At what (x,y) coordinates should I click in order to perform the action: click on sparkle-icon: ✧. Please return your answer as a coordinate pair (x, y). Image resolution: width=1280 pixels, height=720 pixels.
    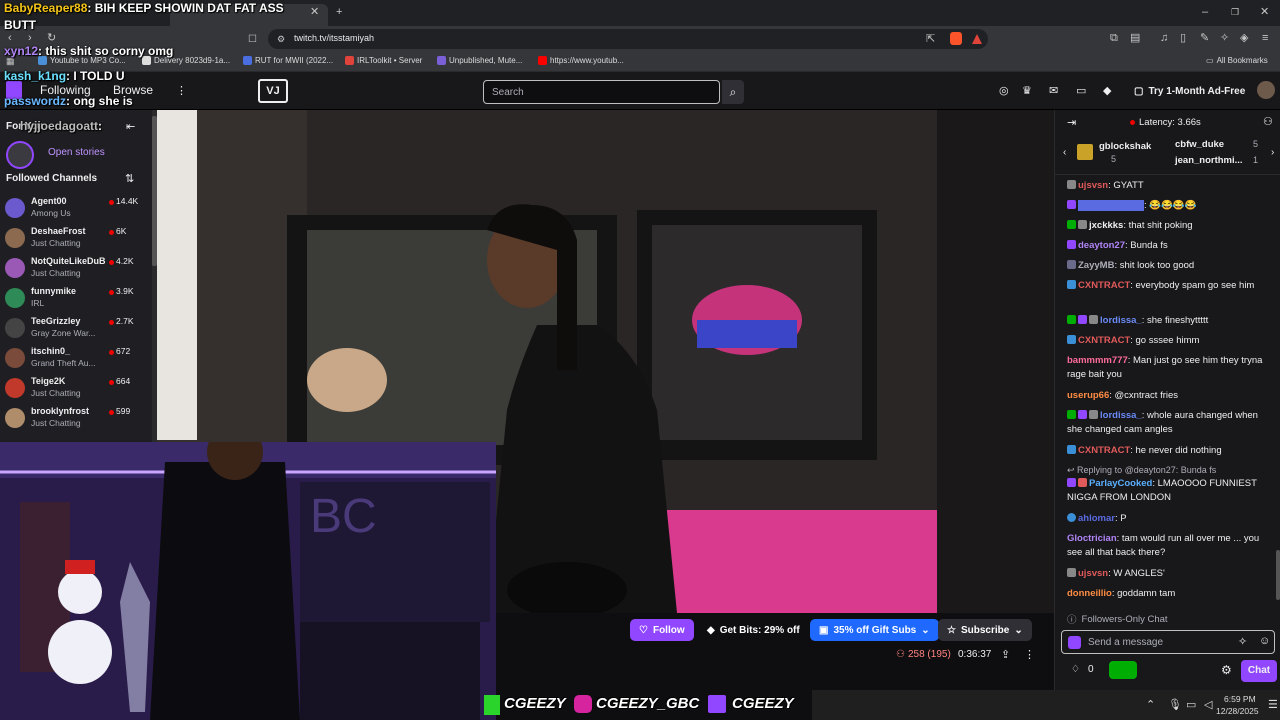
    Looking at the image, I should click on (1242, 641).